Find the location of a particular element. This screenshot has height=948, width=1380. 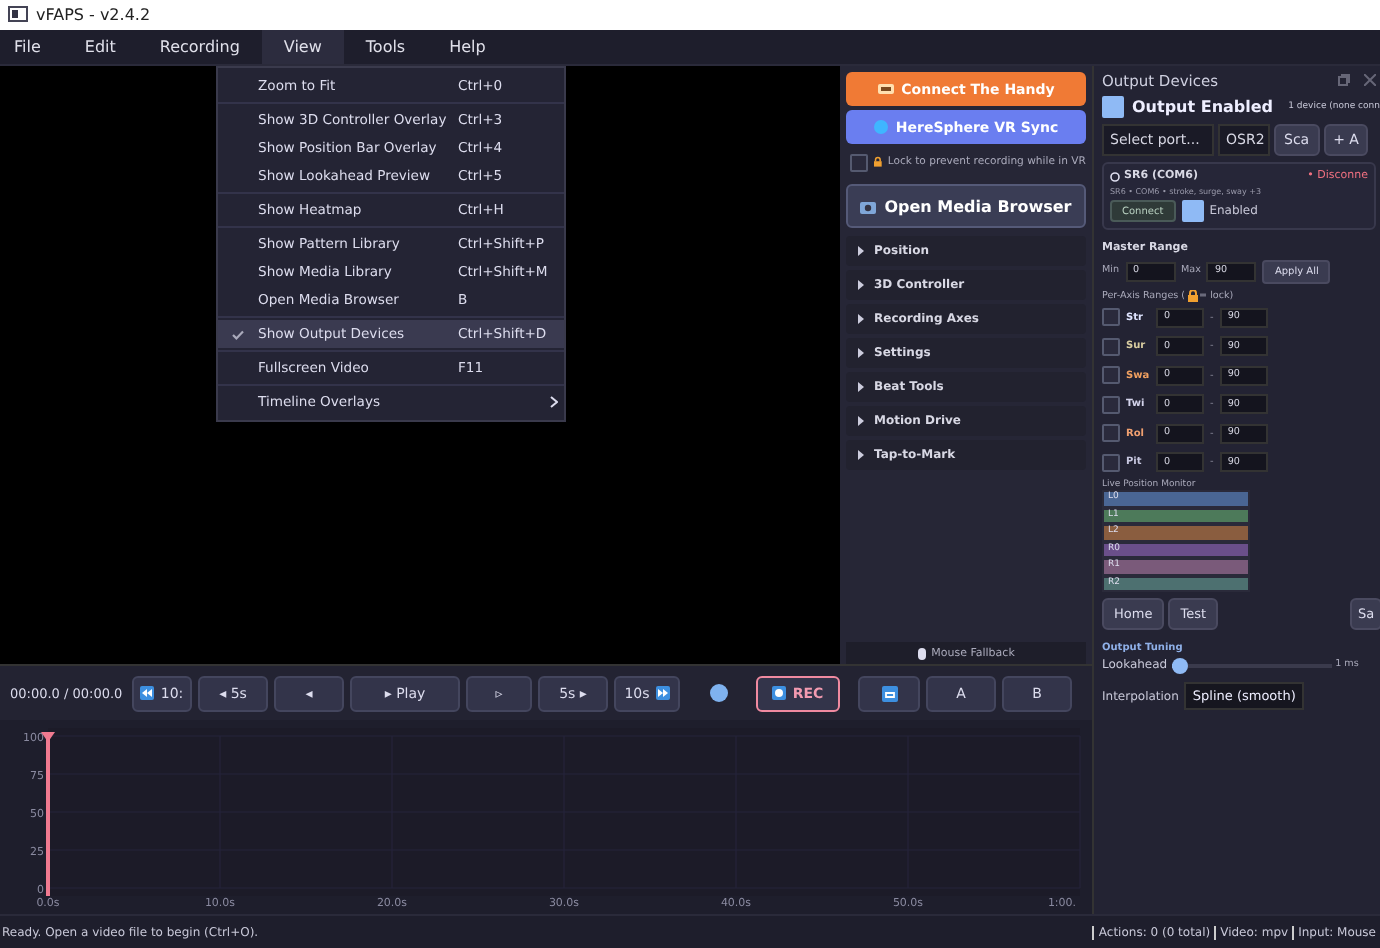

output-enabled-checkbox is located at coordinates (1113, 107).